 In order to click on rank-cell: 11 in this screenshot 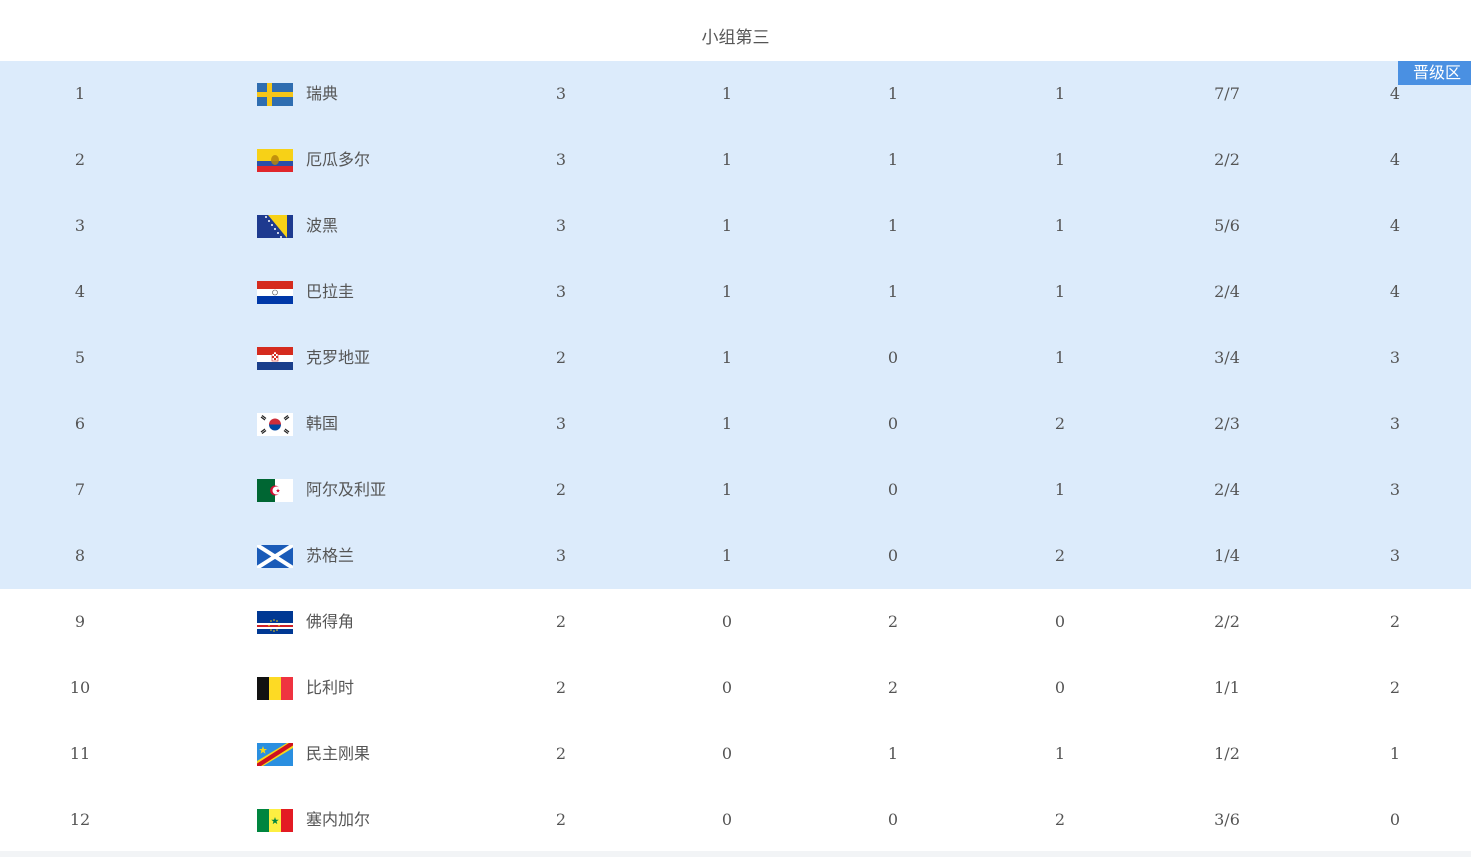, I will do `click(80, 753)`.